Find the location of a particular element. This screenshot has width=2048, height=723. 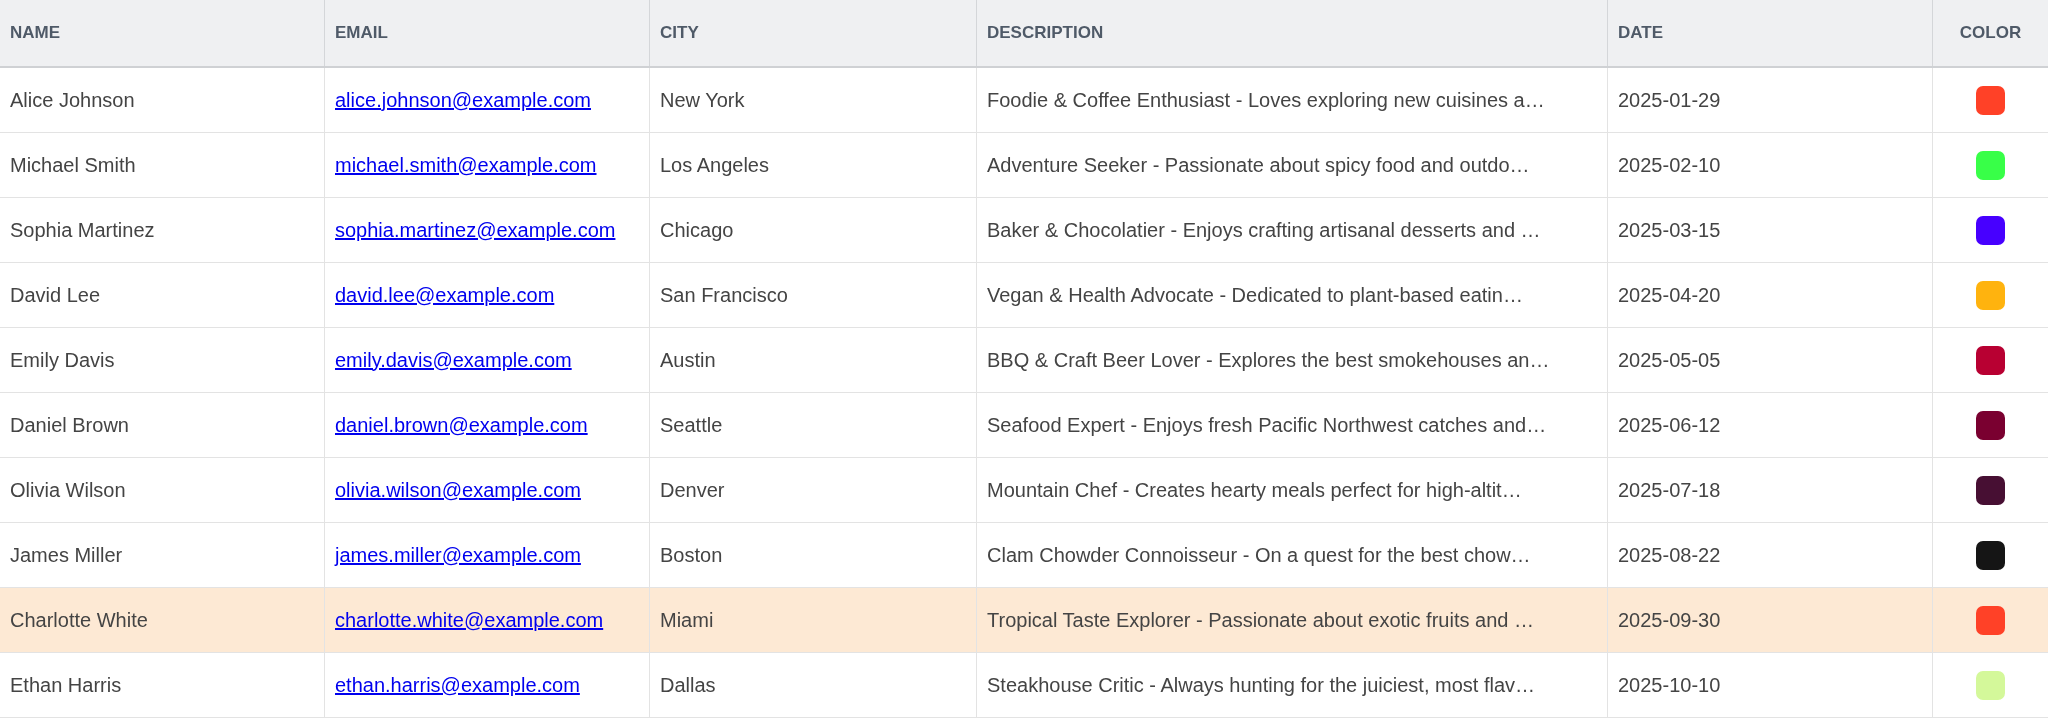

column-header: DESCRIPTION is located at coordinates (1045, 33).